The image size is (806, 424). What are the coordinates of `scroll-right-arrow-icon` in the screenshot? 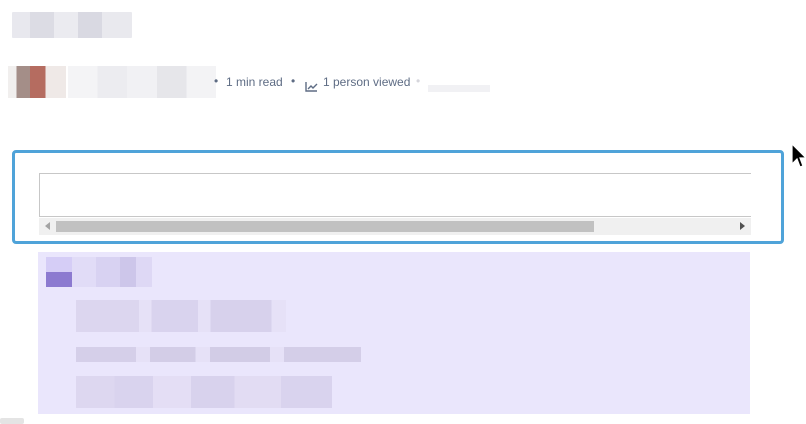 It's located at (742, 226).